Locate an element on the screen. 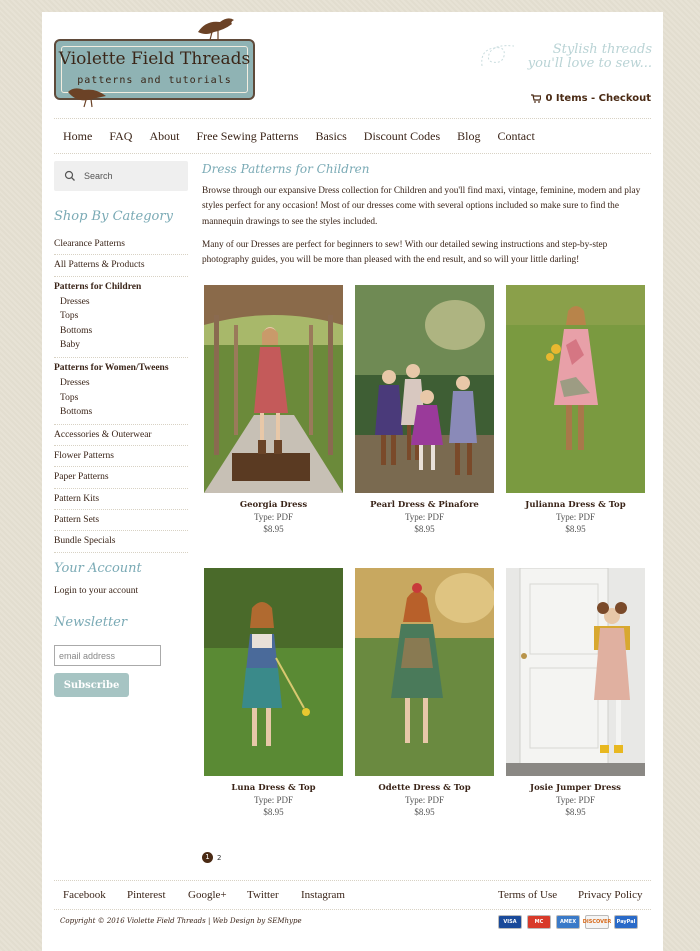 Image resolution: width=700 pixels, height=951 pixels. search-box is located at coordinates (121, 176).